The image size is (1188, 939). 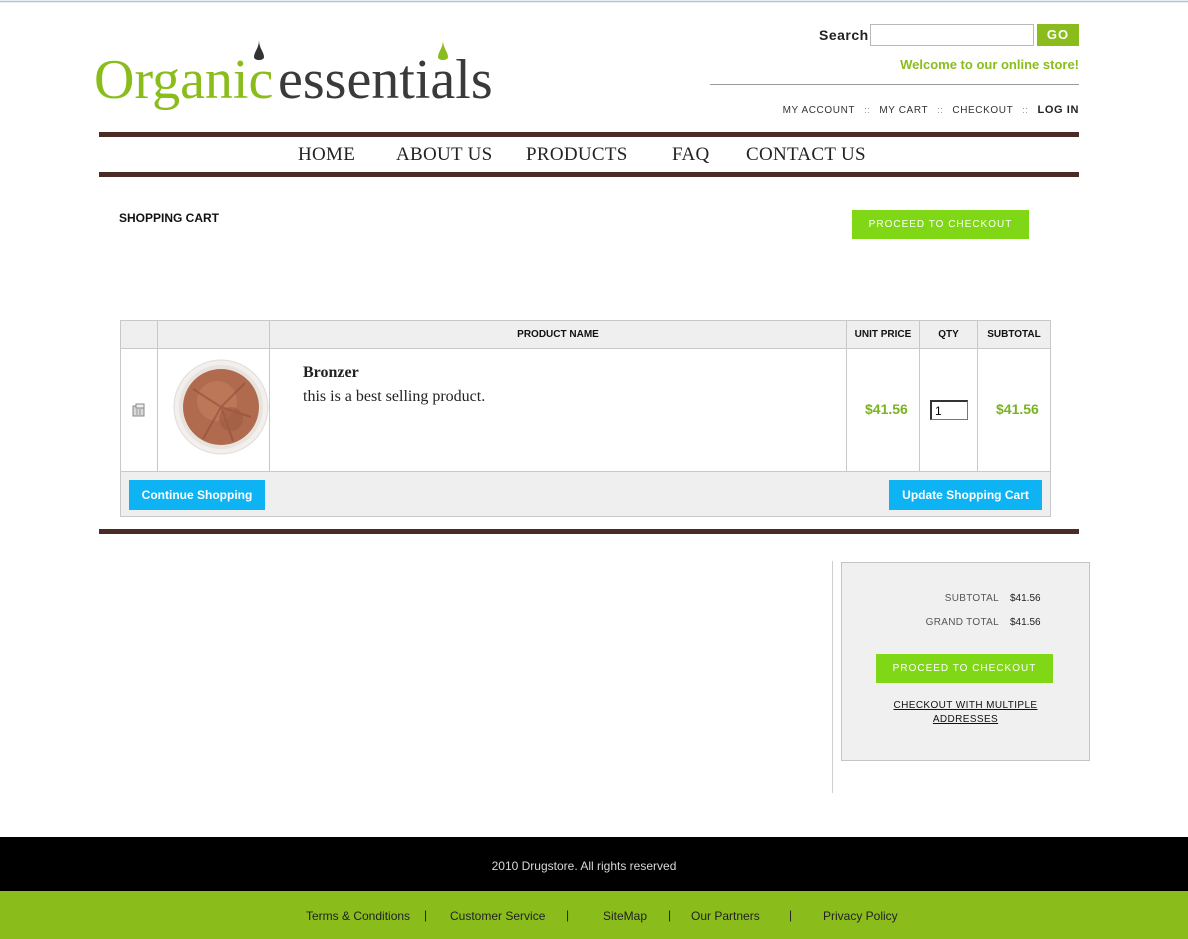 I want to click on multi-link-line1: CHECKOUT WITH MULTIPLE, so click(x=965, y=705).